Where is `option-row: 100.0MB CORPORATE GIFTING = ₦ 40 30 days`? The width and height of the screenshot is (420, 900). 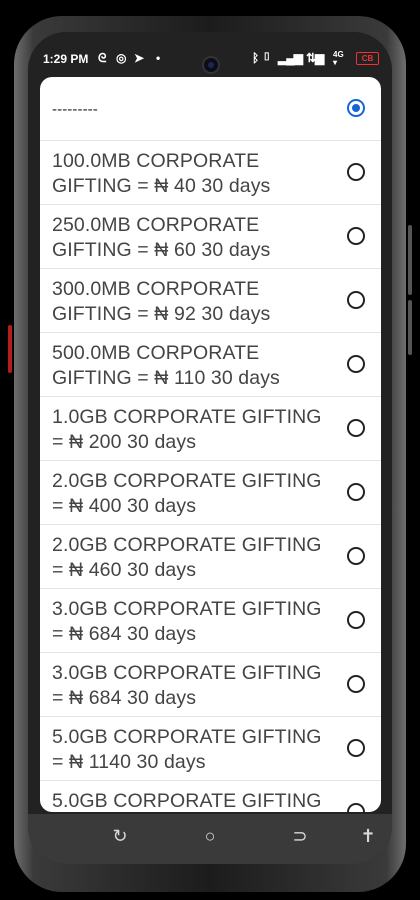 option-row: 100.0MB CORPORATE GIFTING = ₦ 40 30 days is located at coordinates (210, 173).